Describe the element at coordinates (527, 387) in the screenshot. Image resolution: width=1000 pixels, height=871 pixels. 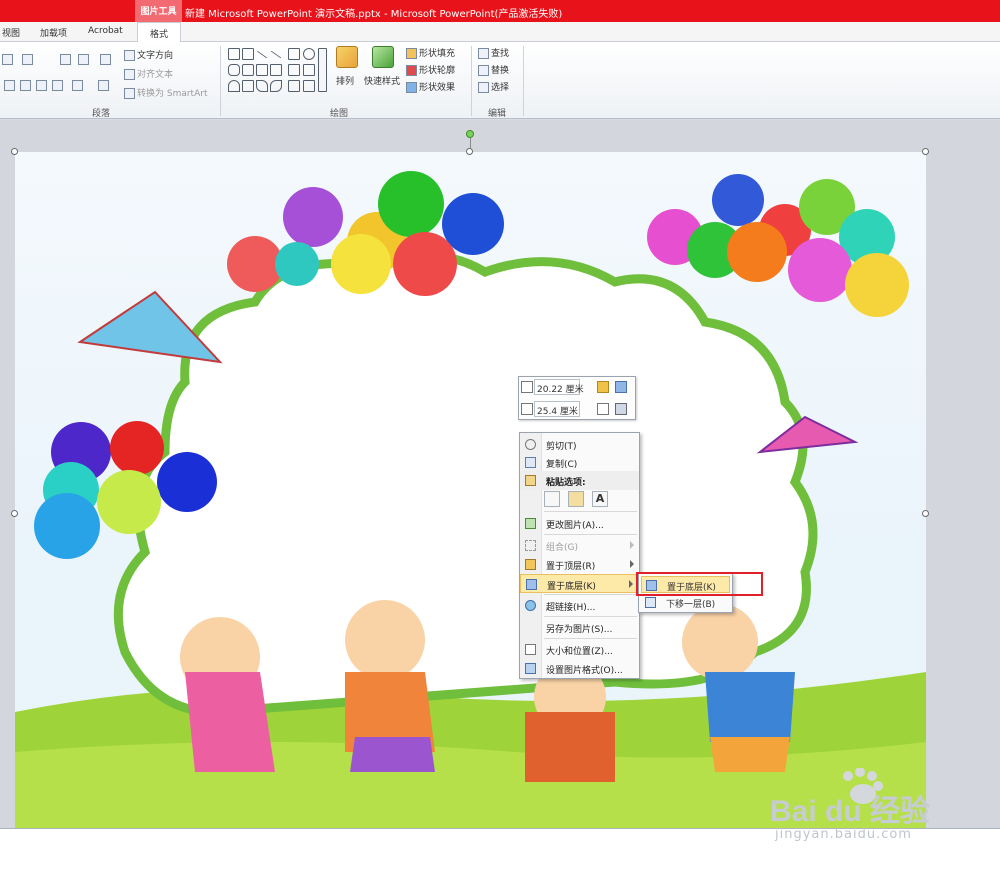
I see `height-icon` at that location.